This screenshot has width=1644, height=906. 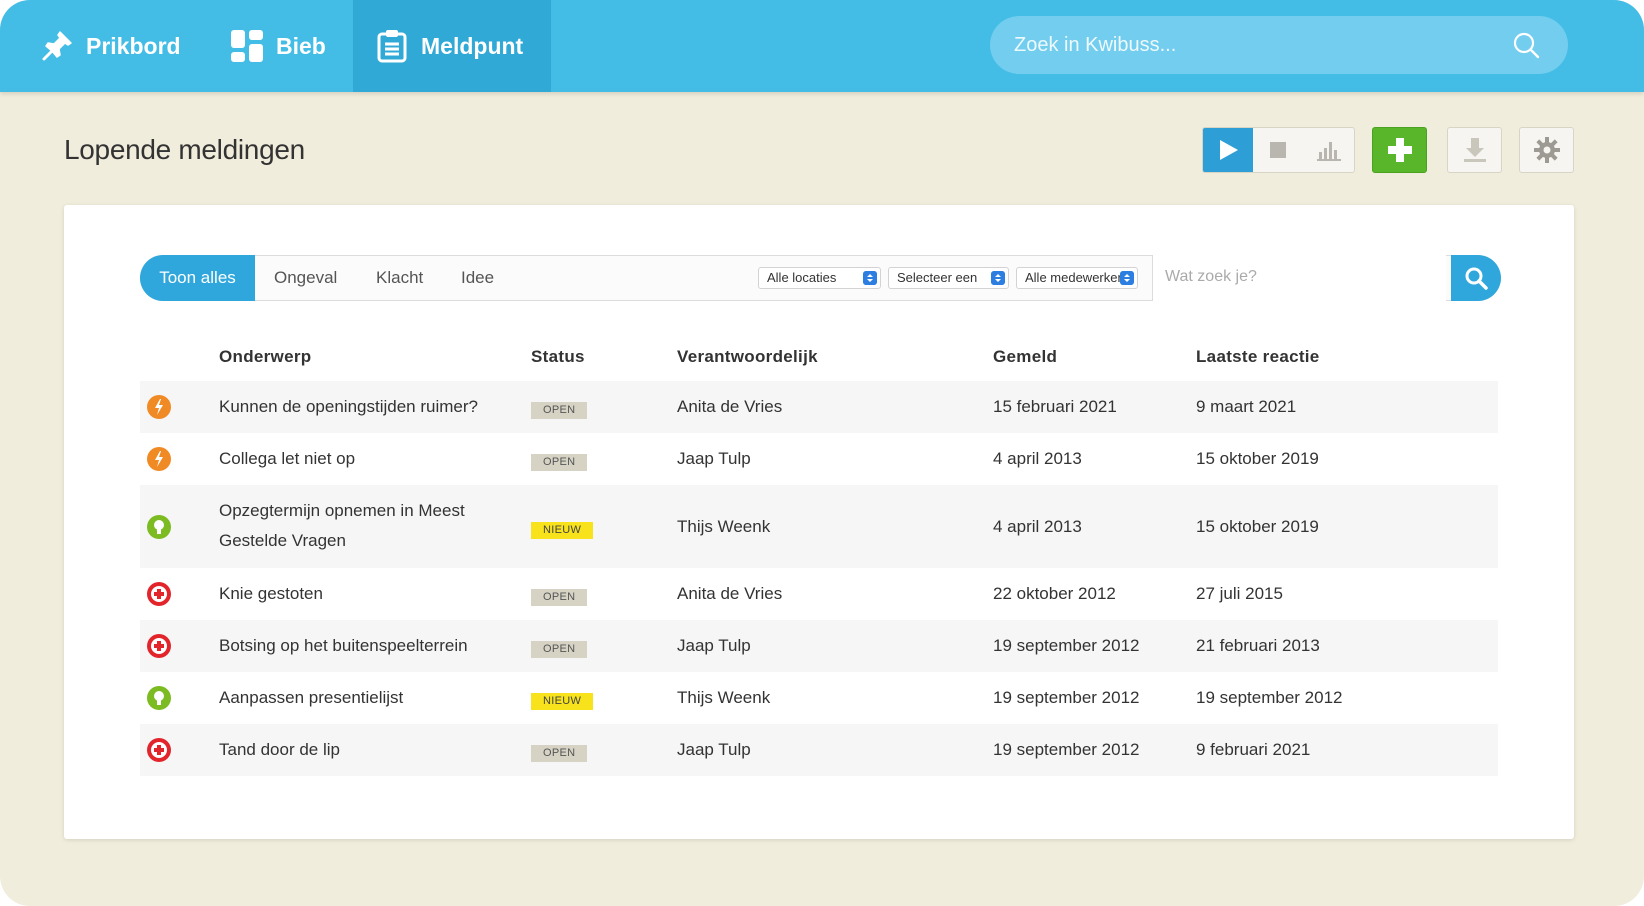 I want to click on gear-icon, so click(x=1546, y=150).